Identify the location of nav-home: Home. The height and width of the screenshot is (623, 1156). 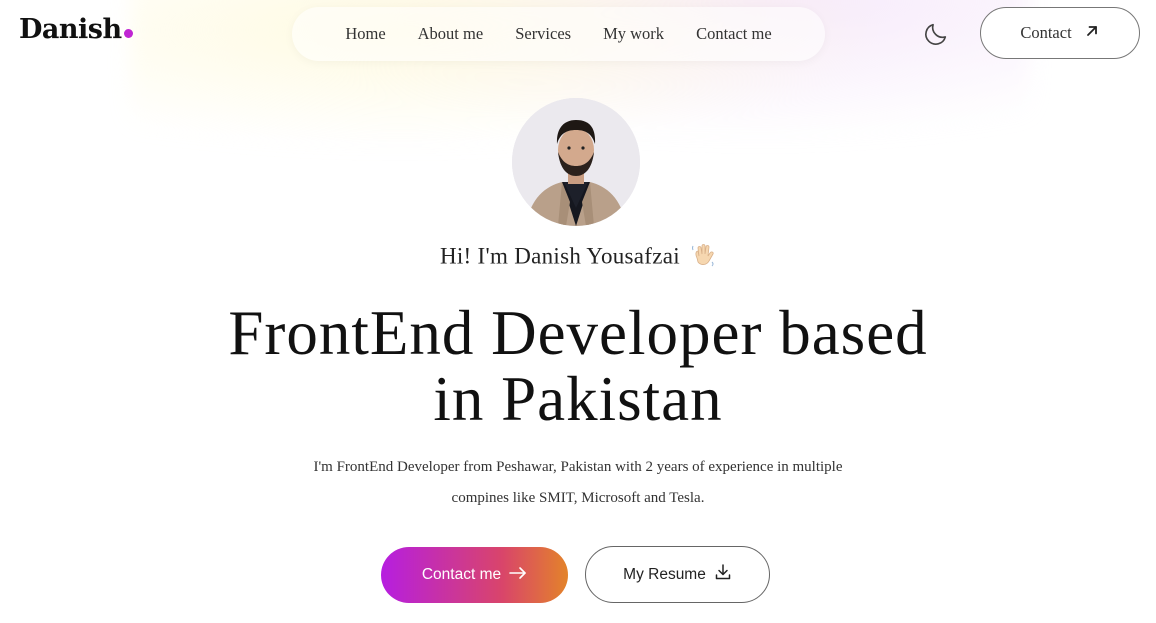
(365, 34).